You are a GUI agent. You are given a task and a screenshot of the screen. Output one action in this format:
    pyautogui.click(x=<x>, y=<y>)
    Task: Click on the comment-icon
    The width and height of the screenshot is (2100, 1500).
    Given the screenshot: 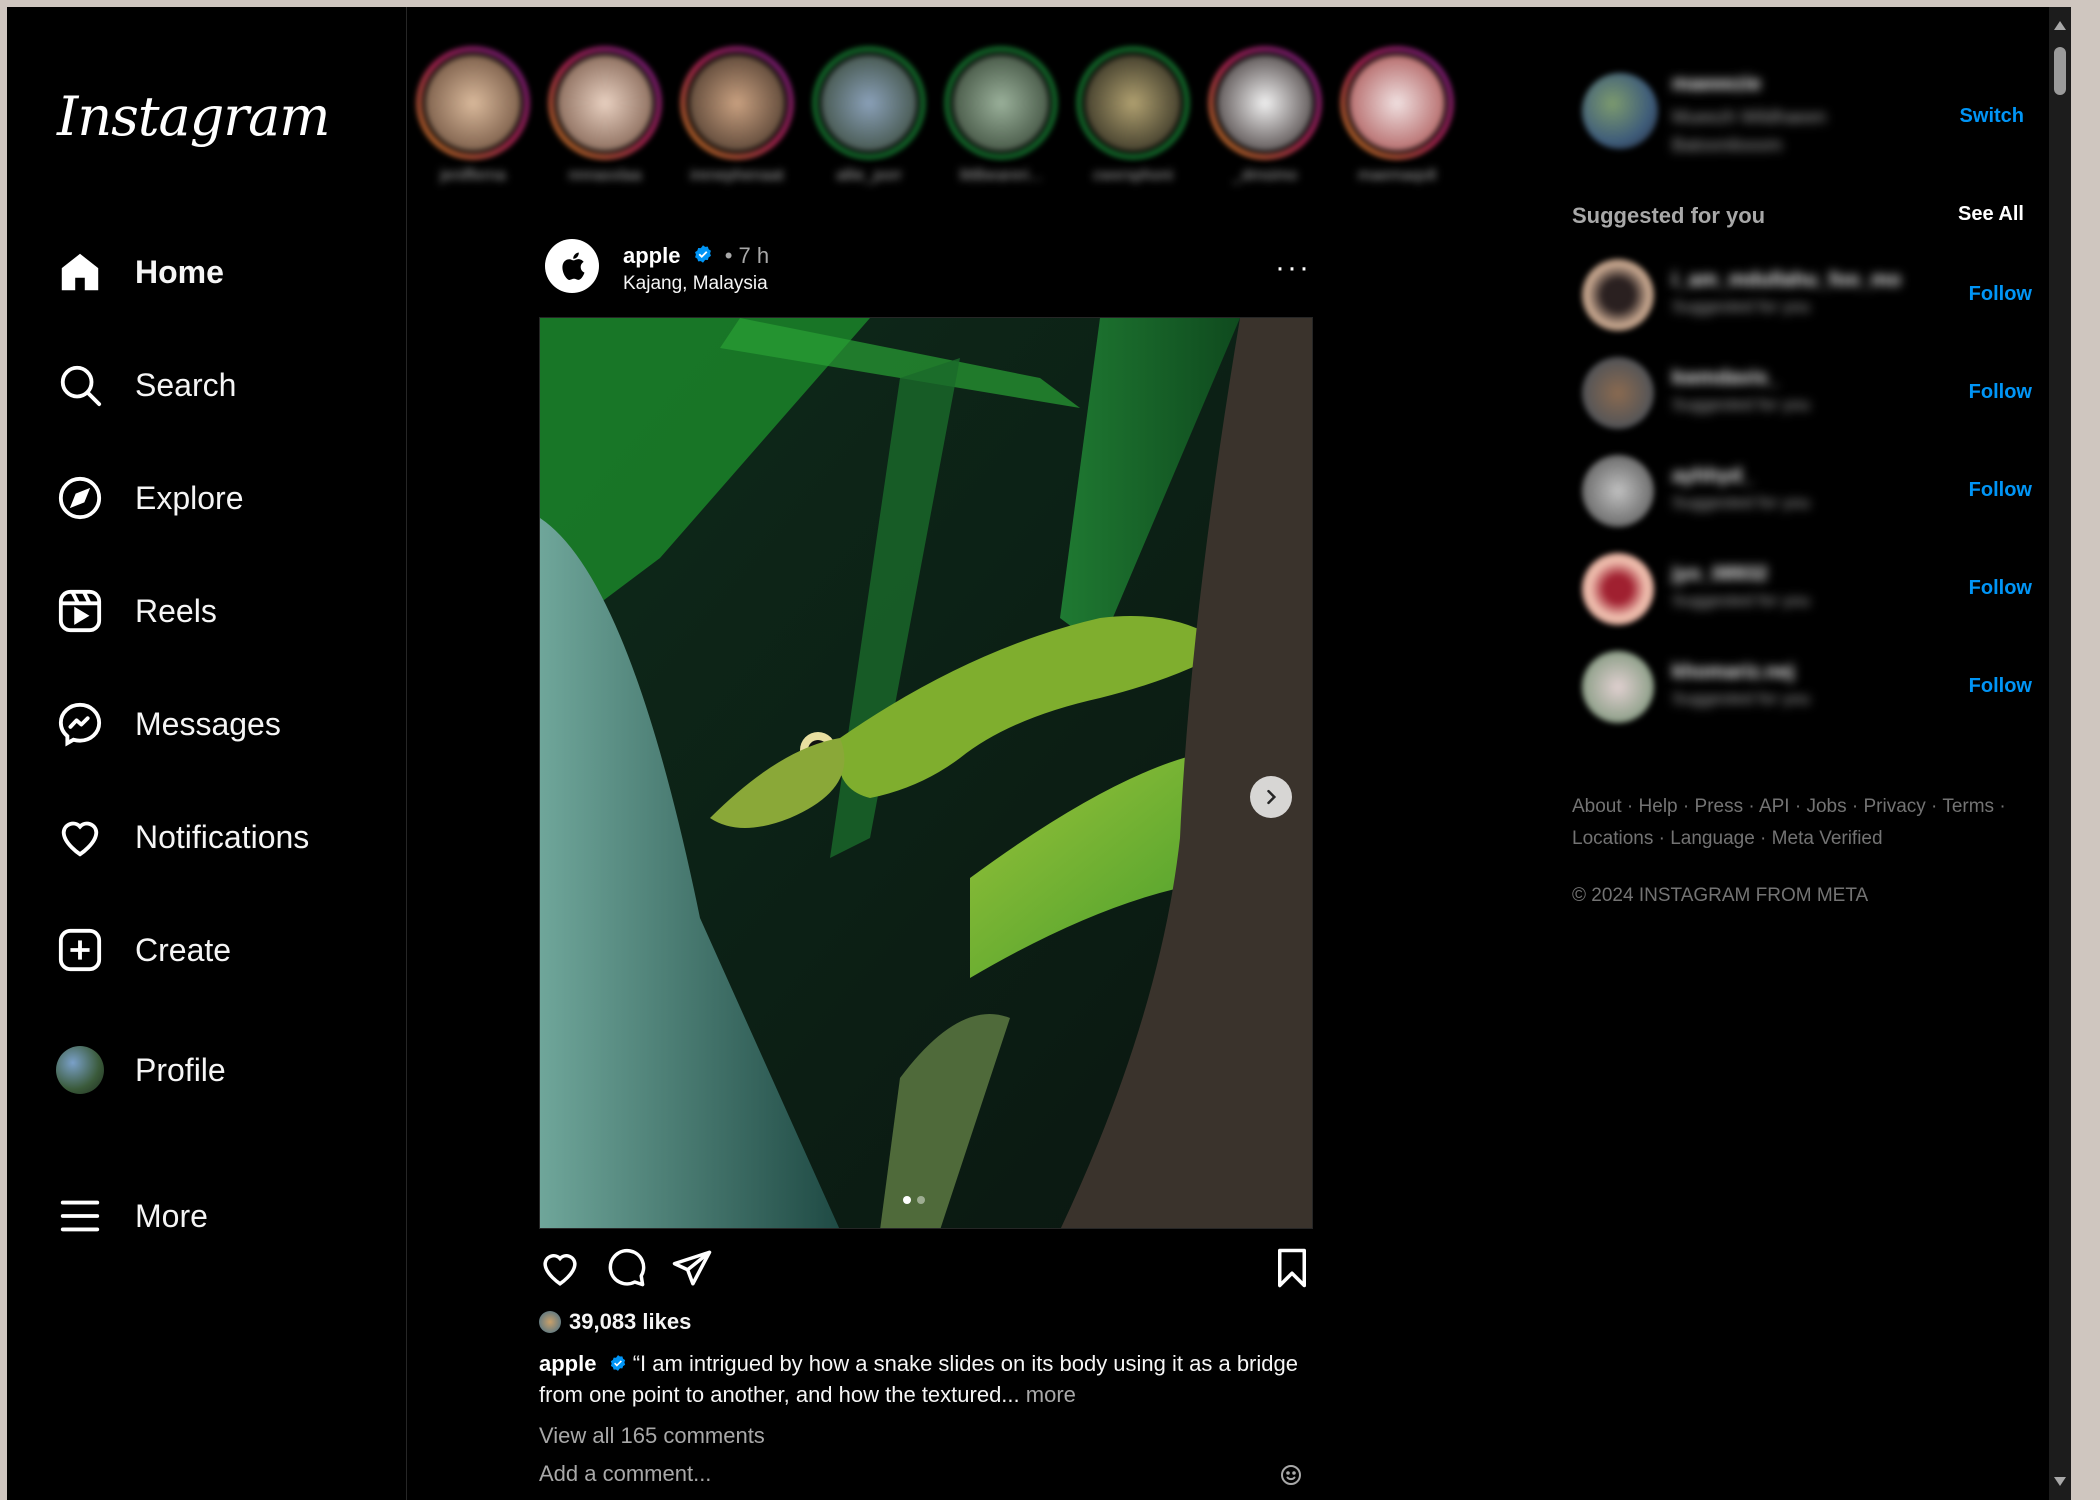 What is the action you would take?
    pyautogui.click(x=626, y=1270)
    